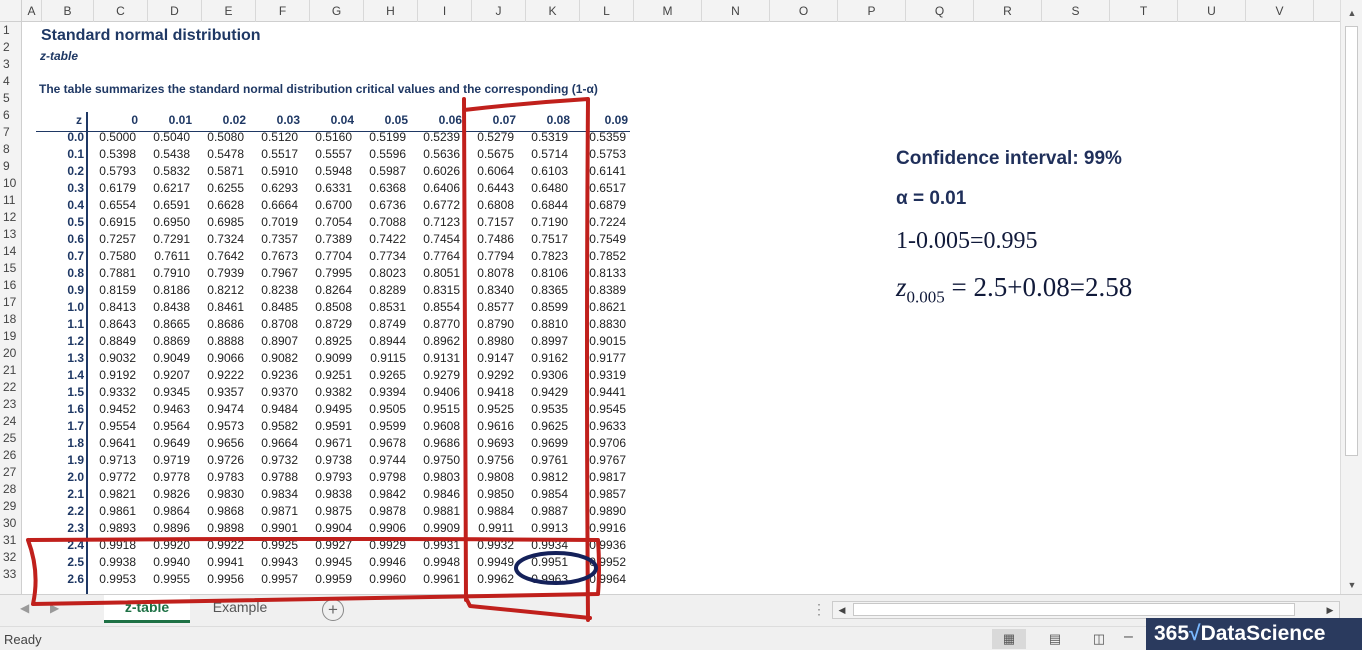 The height and width of the screenshot is (650, 1362). What do you see at coordinates (10, 183) in the screenshot?
I see `row-header: 10` at bounding box center [10, 183].